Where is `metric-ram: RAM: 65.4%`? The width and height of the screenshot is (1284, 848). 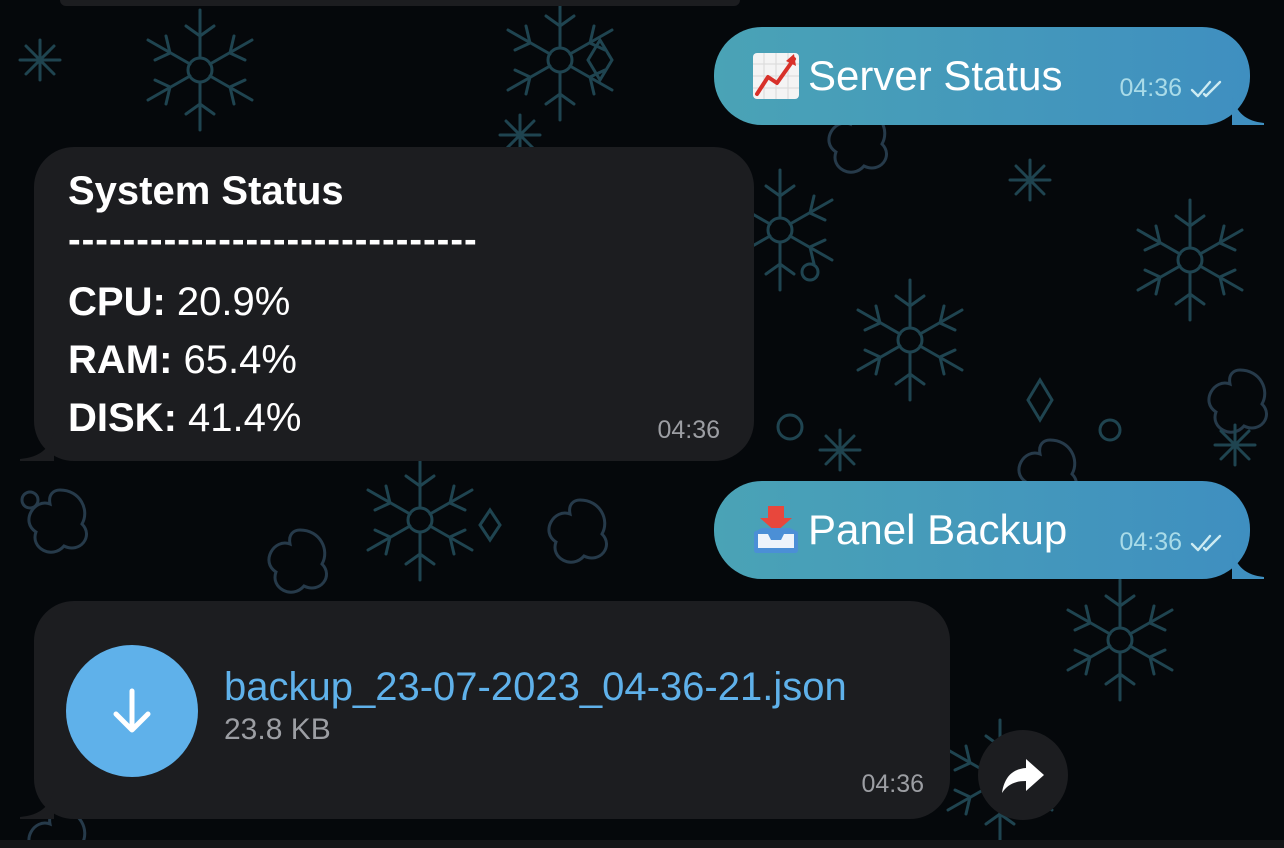 metric-ram: RAM: 65.4% is located at coordinates (184, 360).